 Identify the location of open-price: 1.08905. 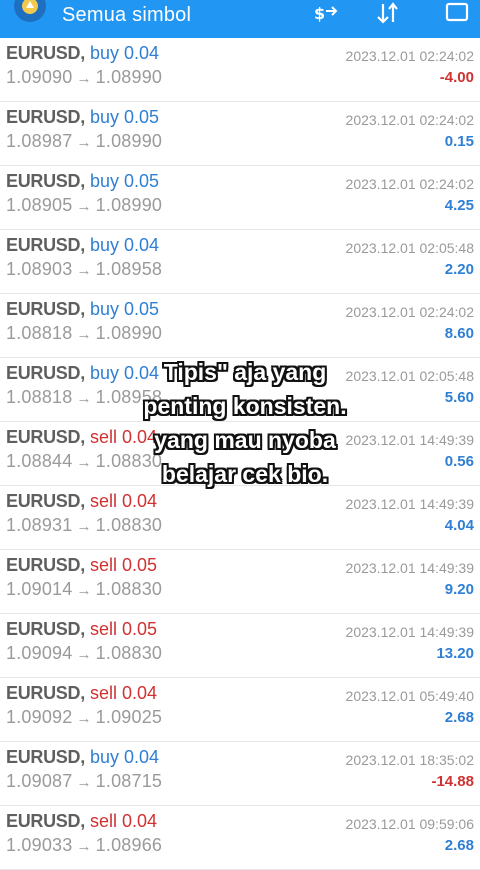
(39, 205).